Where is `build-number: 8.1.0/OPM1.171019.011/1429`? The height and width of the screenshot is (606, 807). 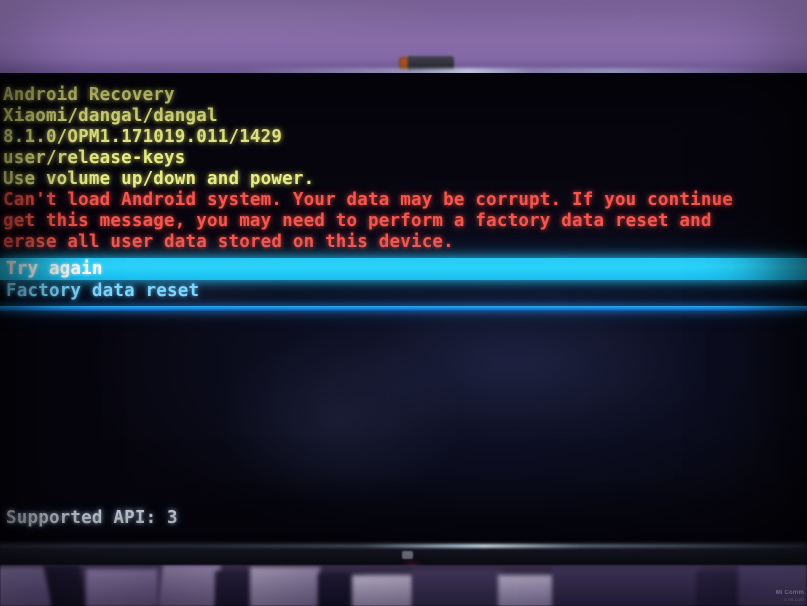
build-number: 8.1.0/OPM1.171019.011/1429 is located at coordinates (143, 137).